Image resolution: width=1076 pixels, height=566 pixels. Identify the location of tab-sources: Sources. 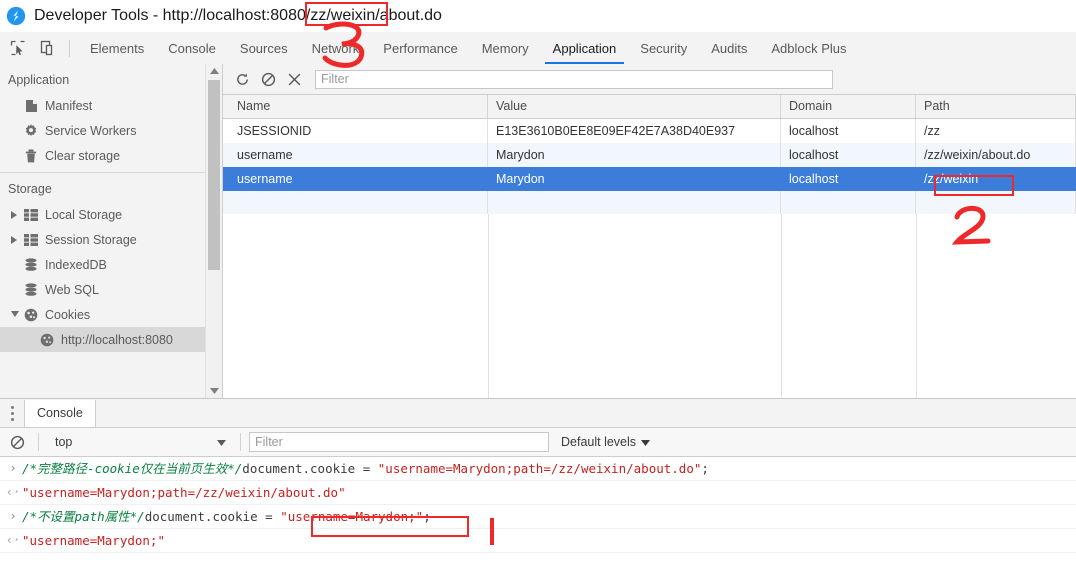
(264, 48).